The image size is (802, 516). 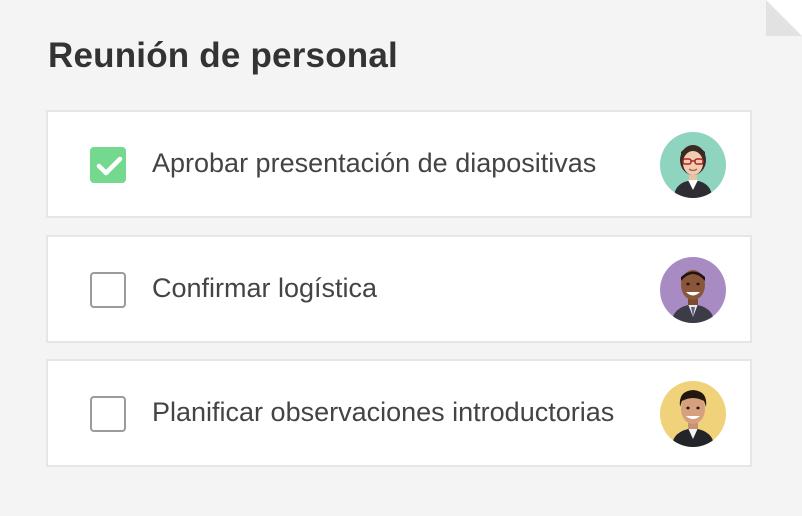 What do you see at coordinates (265, 288) in the screenshot?
I see `task-label: Confirmar logística` at bounding box center [265, 288].